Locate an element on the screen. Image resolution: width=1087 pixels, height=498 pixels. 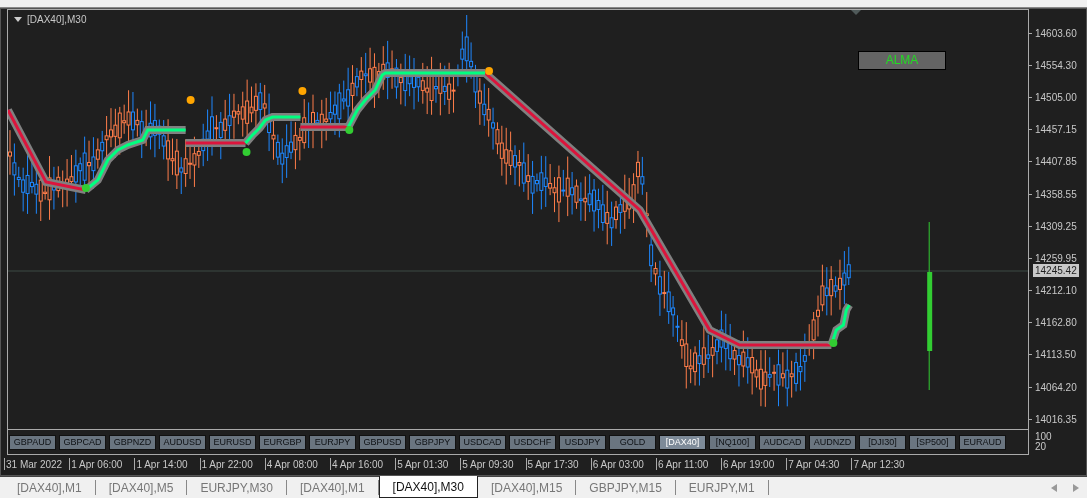
symbol-button: [NQ100] is located at coordinates (732, 442).